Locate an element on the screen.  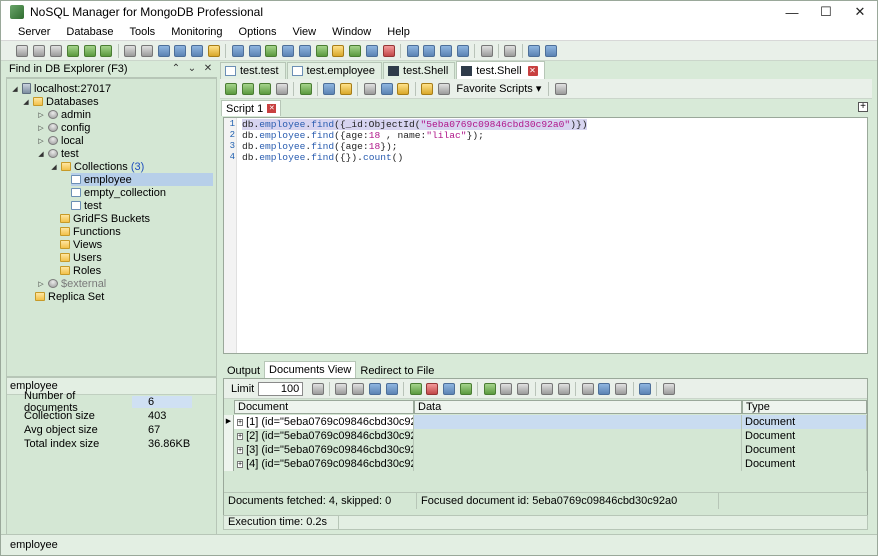
delete-document-icon is located at coordinates (432, 388).